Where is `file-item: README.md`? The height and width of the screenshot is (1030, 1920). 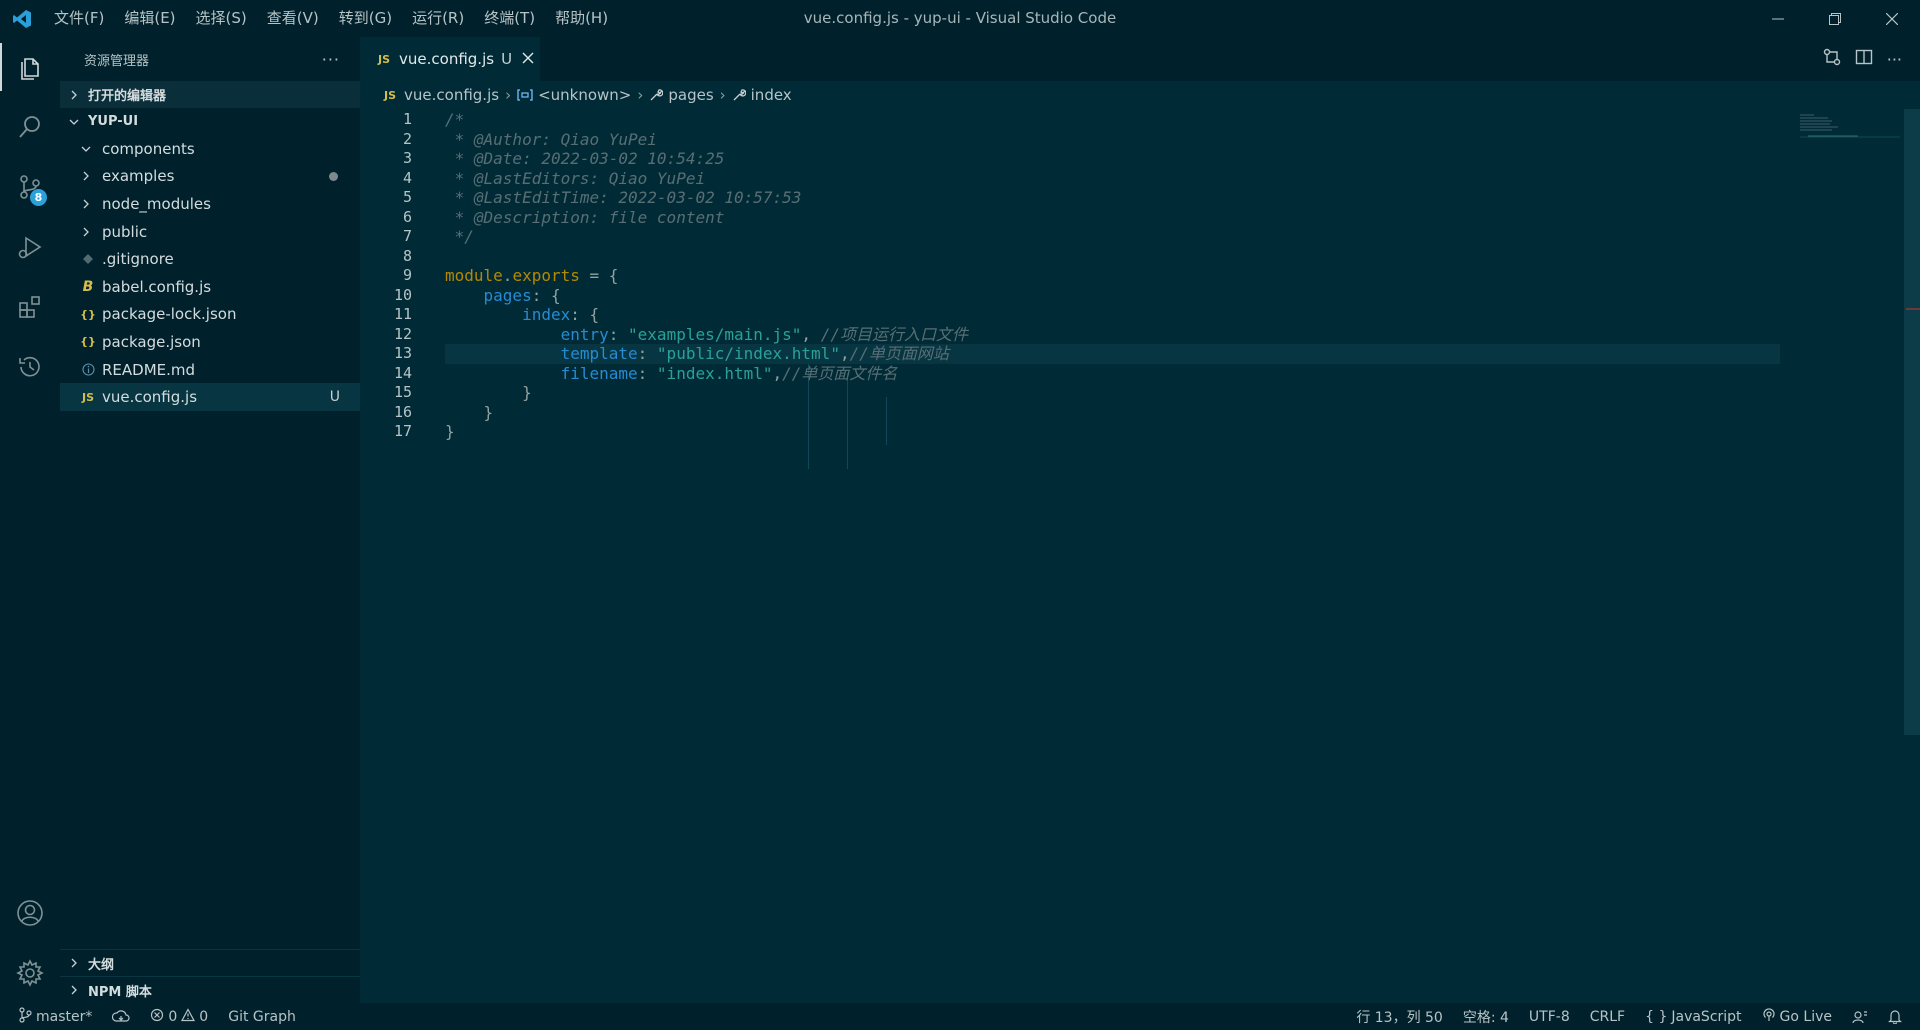 file-item: README.md is located at coordinates (210, 370).